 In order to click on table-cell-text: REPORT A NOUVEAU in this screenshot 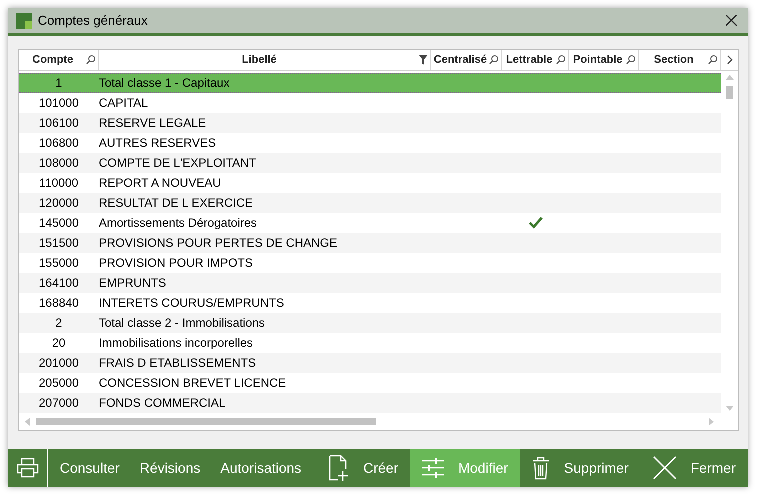, I will do `click(160, 183)`.